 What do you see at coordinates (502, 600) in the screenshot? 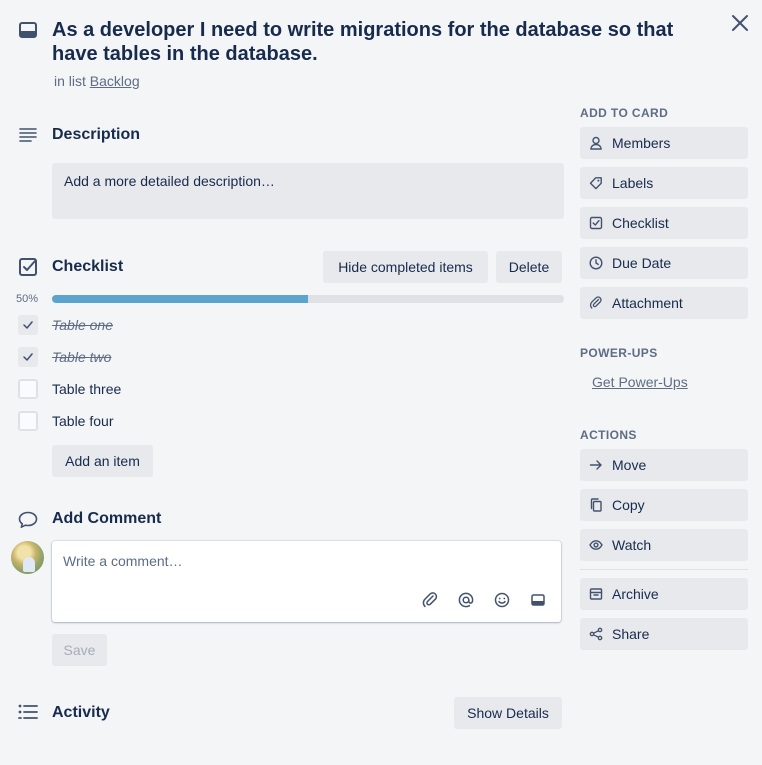
I see `emoji-icon` at bounding box center [502, 600].